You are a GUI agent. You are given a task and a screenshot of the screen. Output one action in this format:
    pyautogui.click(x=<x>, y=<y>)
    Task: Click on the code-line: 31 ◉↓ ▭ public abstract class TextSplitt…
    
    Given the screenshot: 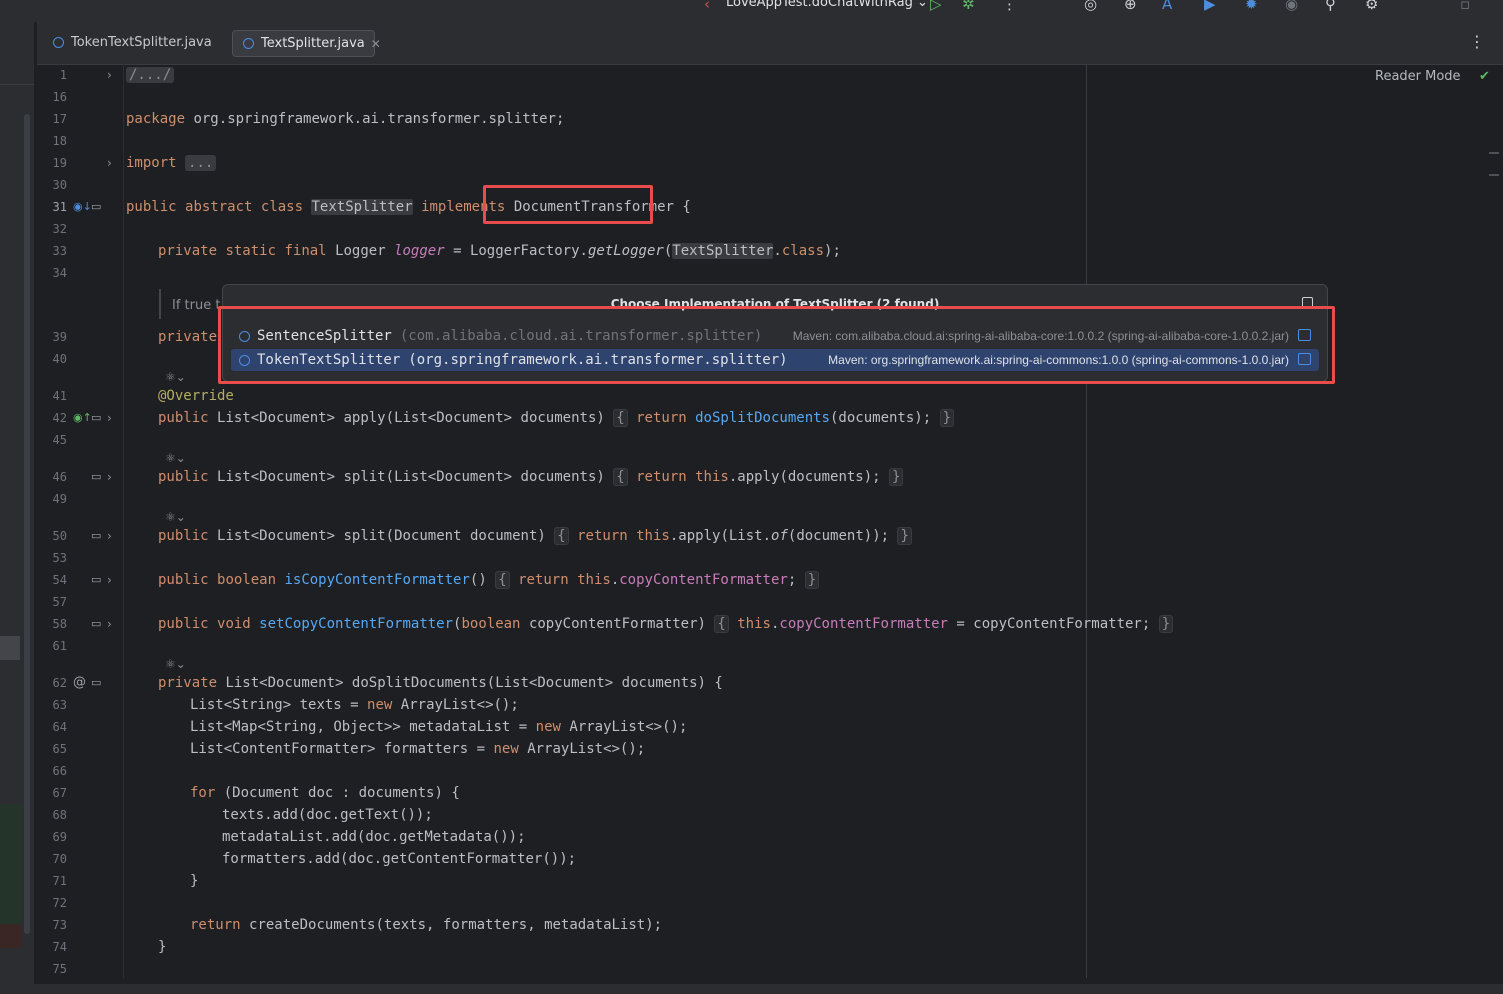 What is the action you would take?
    pyautogui.click(x=757, y=207)
    